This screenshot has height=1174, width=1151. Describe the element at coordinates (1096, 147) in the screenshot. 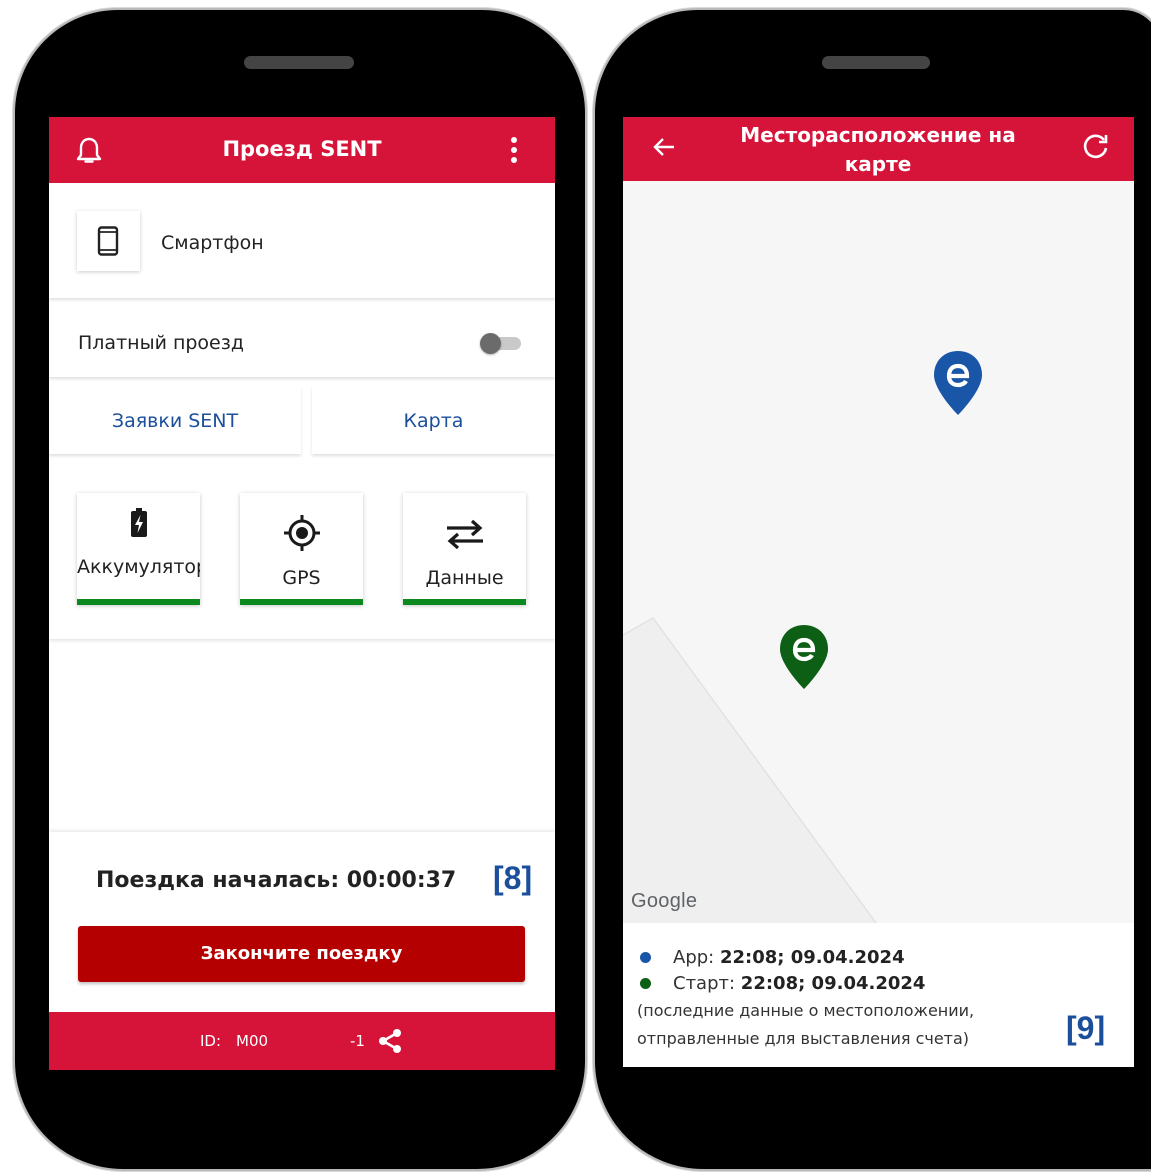

I see `refresh-icon` at that location.